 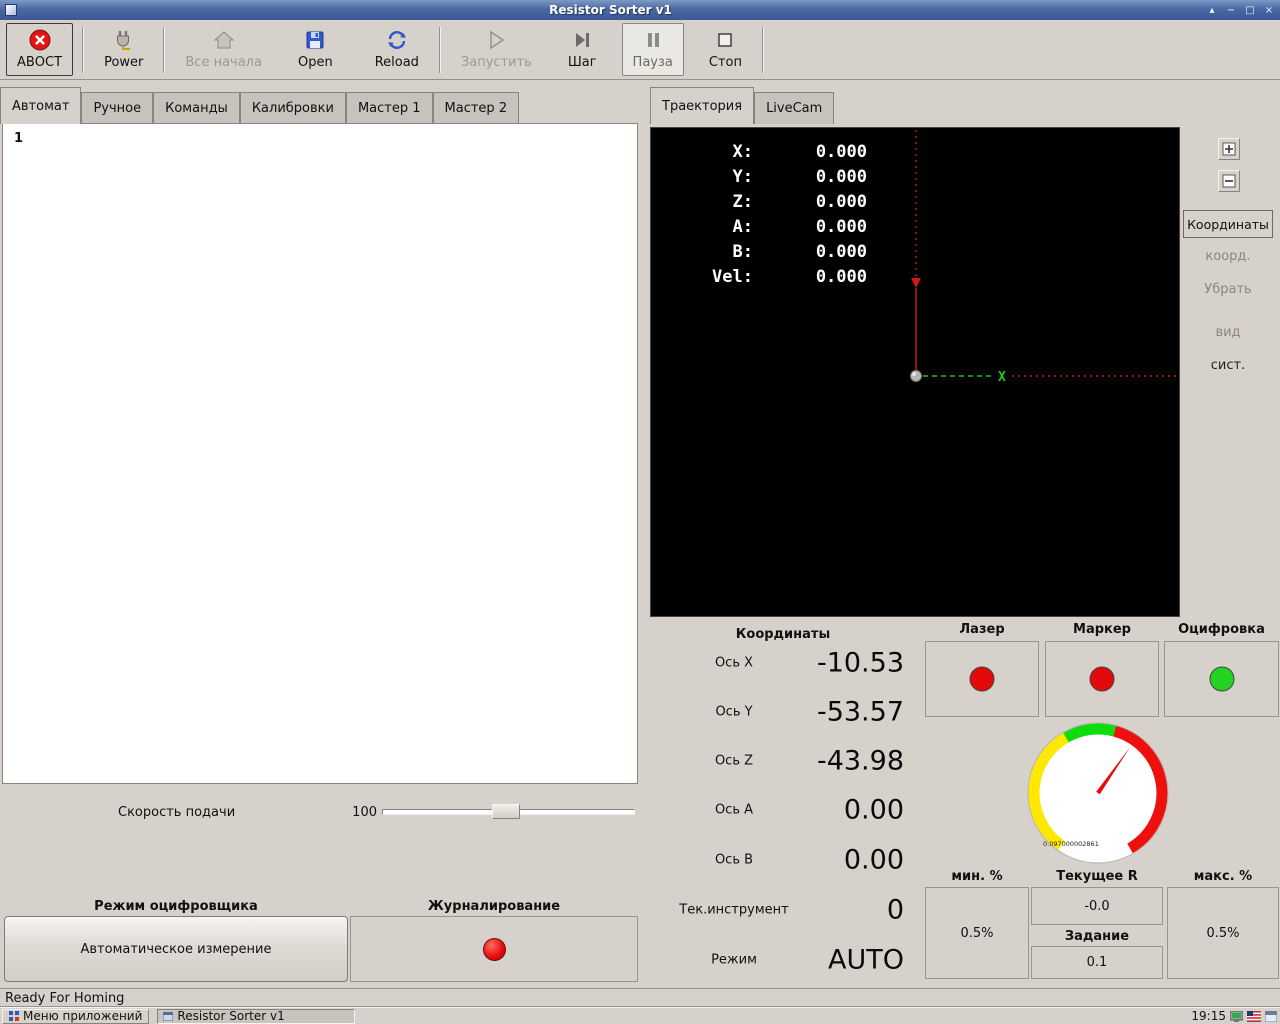 What do you see at coordinates (732, 277) in the screenshot?
I see `readout-label: Vel:` at bounding box center [732, 277].